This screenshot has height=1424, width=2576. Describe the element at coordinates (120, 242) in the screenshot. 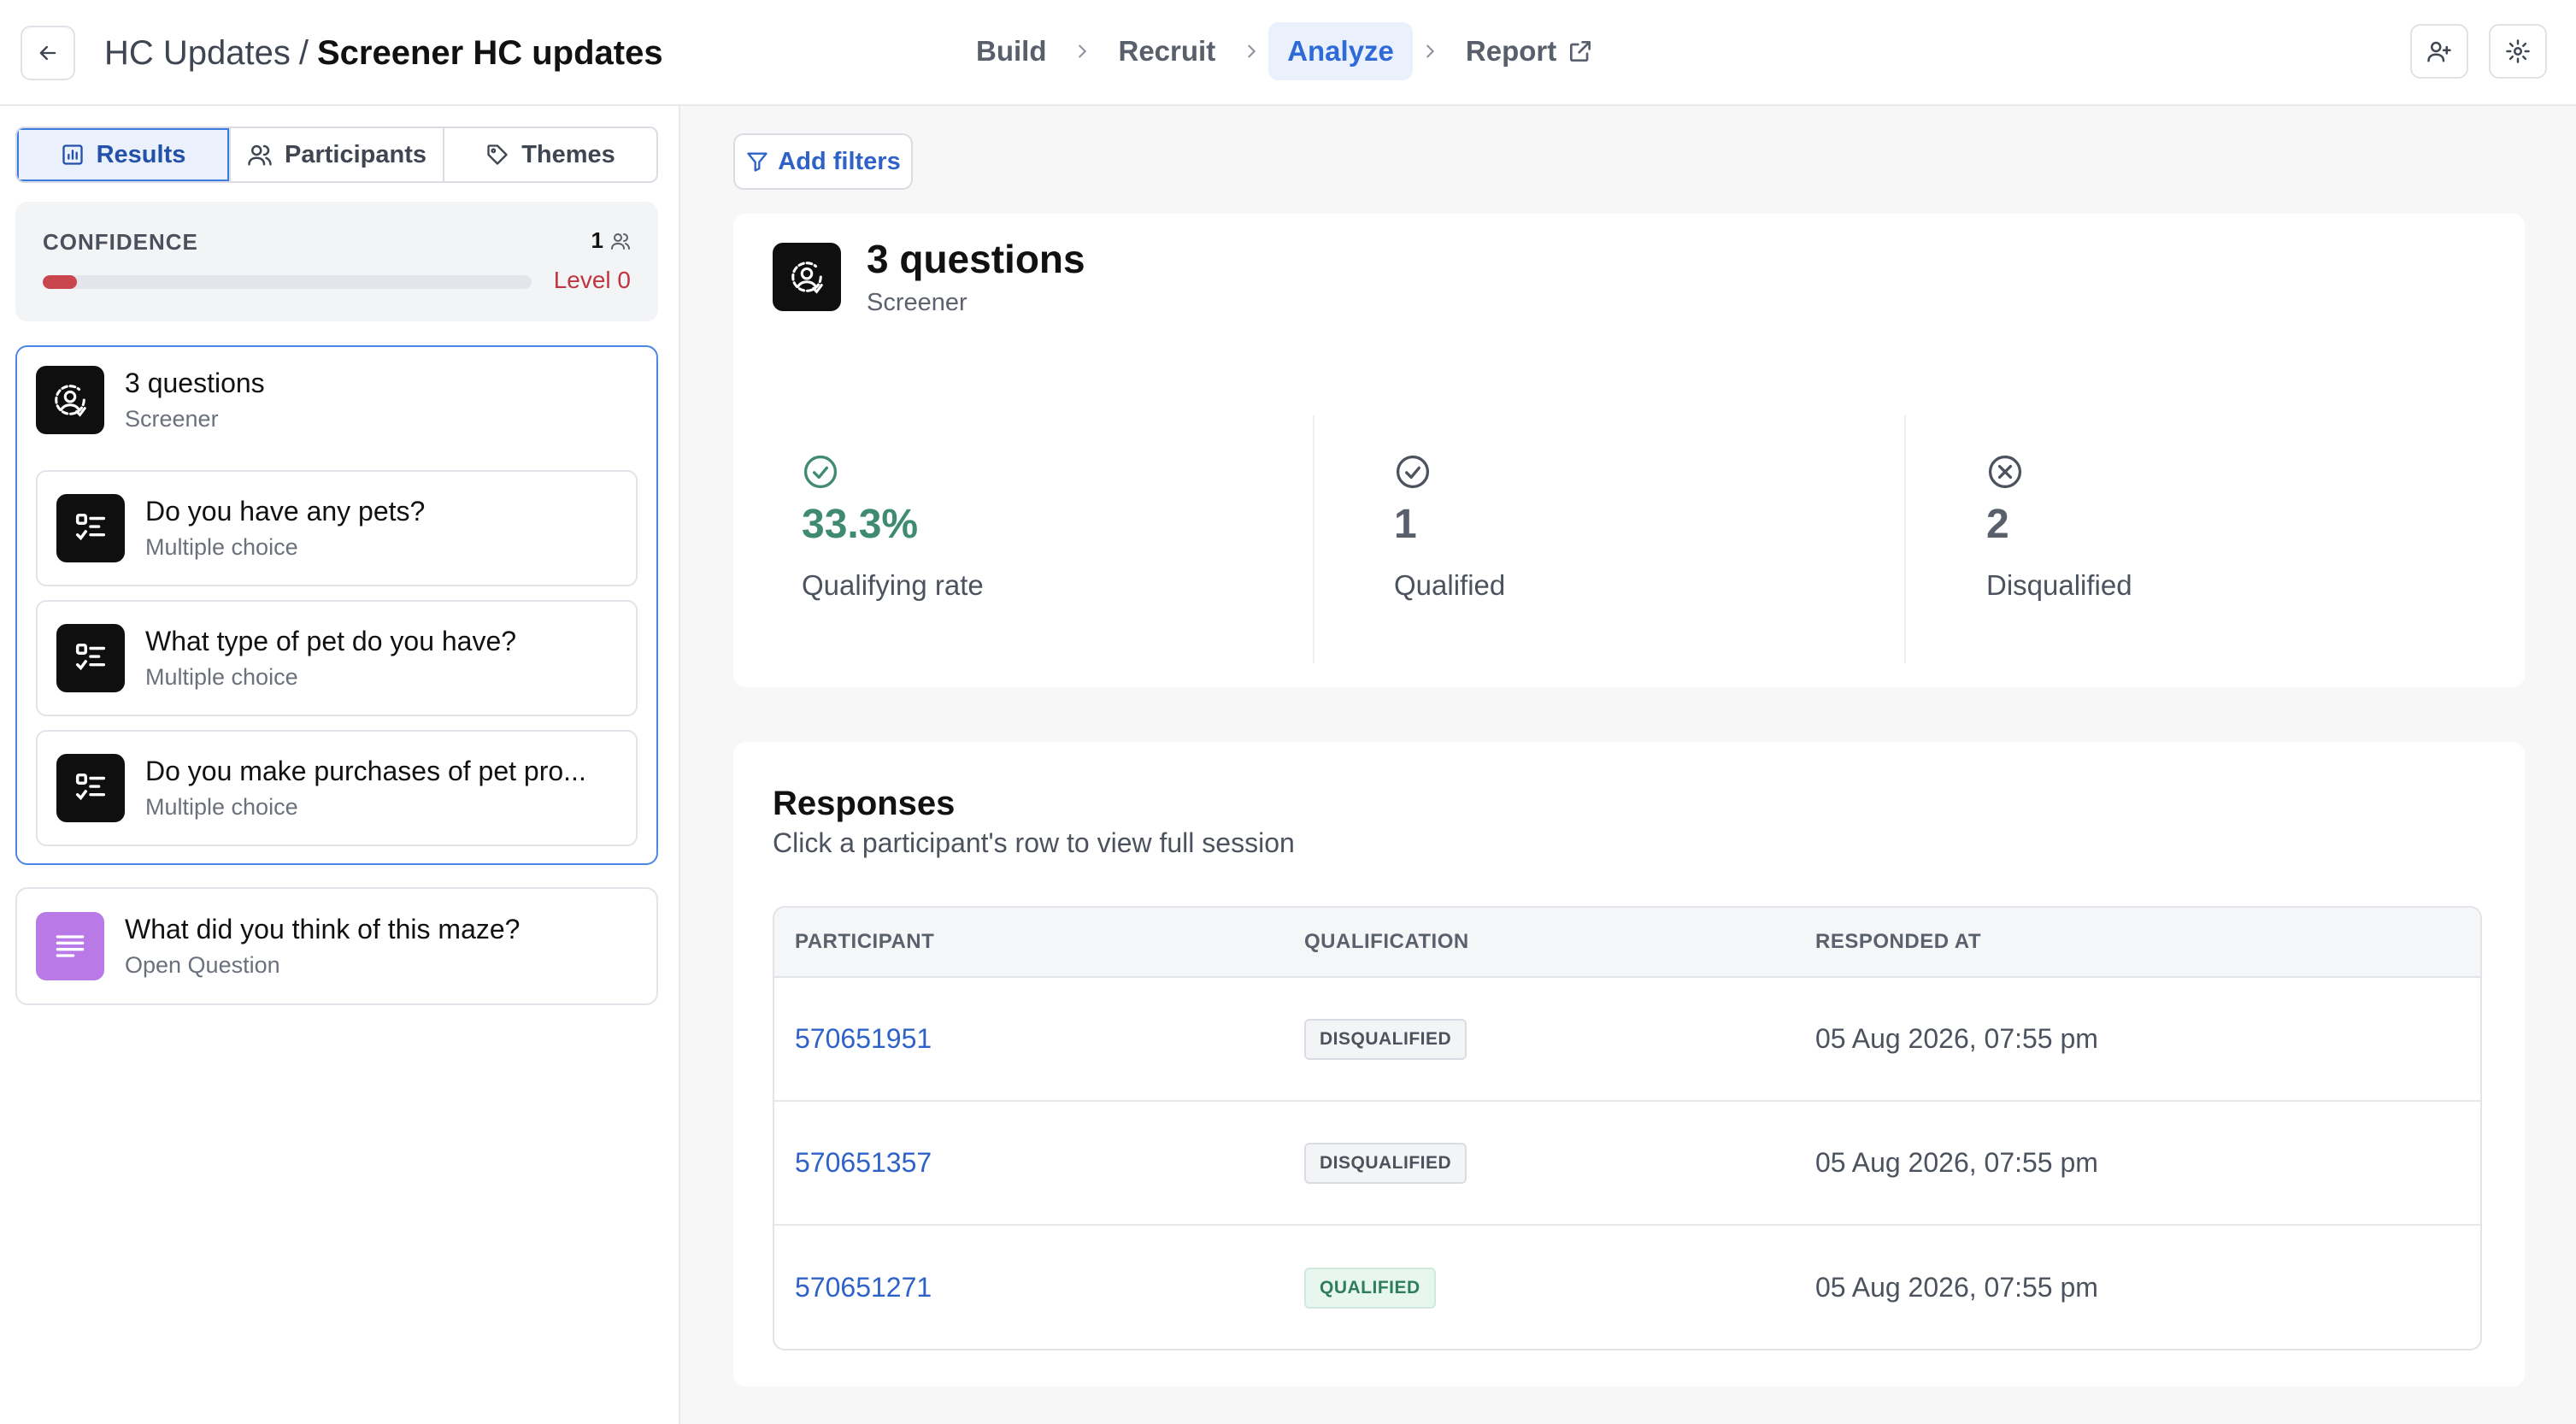

I see `confidence-label: CONFIDENCE` at that location.